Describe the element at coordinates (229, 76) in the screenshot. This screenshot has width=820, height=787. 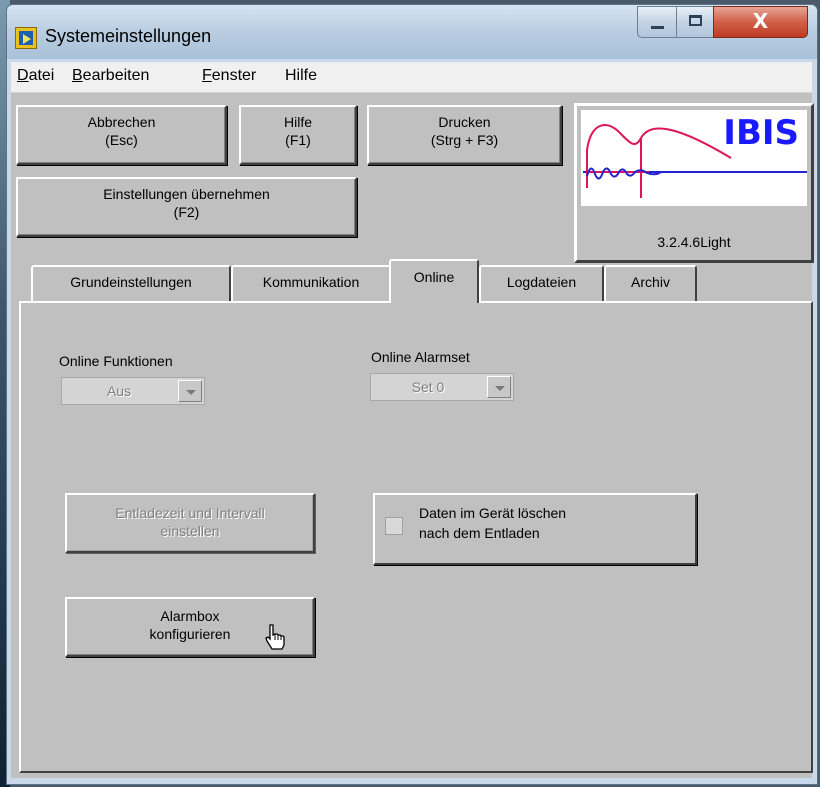
I see `menu-fenster: Fenster` at that location.